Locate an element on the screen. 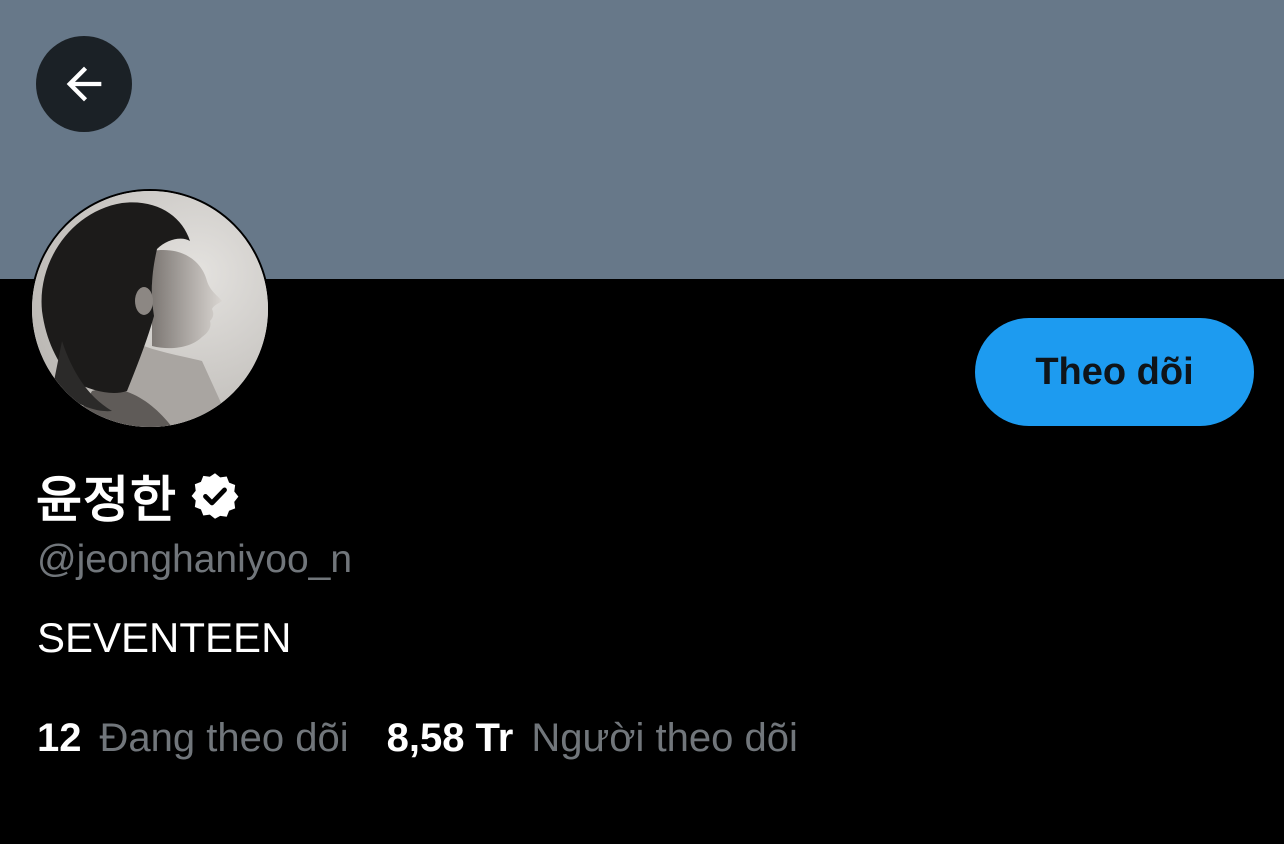  avatar-photo is located at coordinates (150, 309).